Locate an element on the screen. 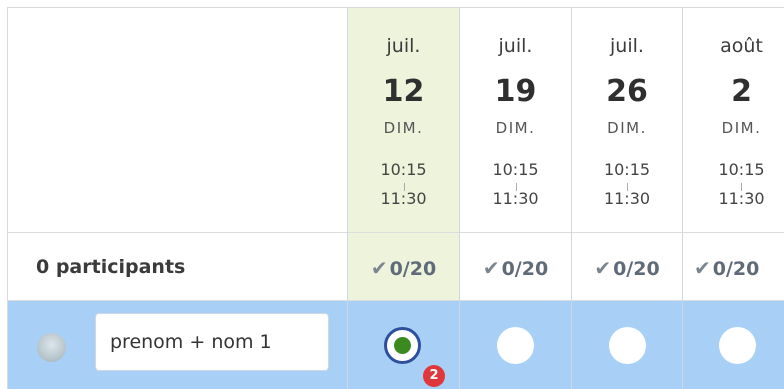 Image resolution: width=784 pixels, height=389 pixels. date-day: 19 is located at coordinates (515, 91).